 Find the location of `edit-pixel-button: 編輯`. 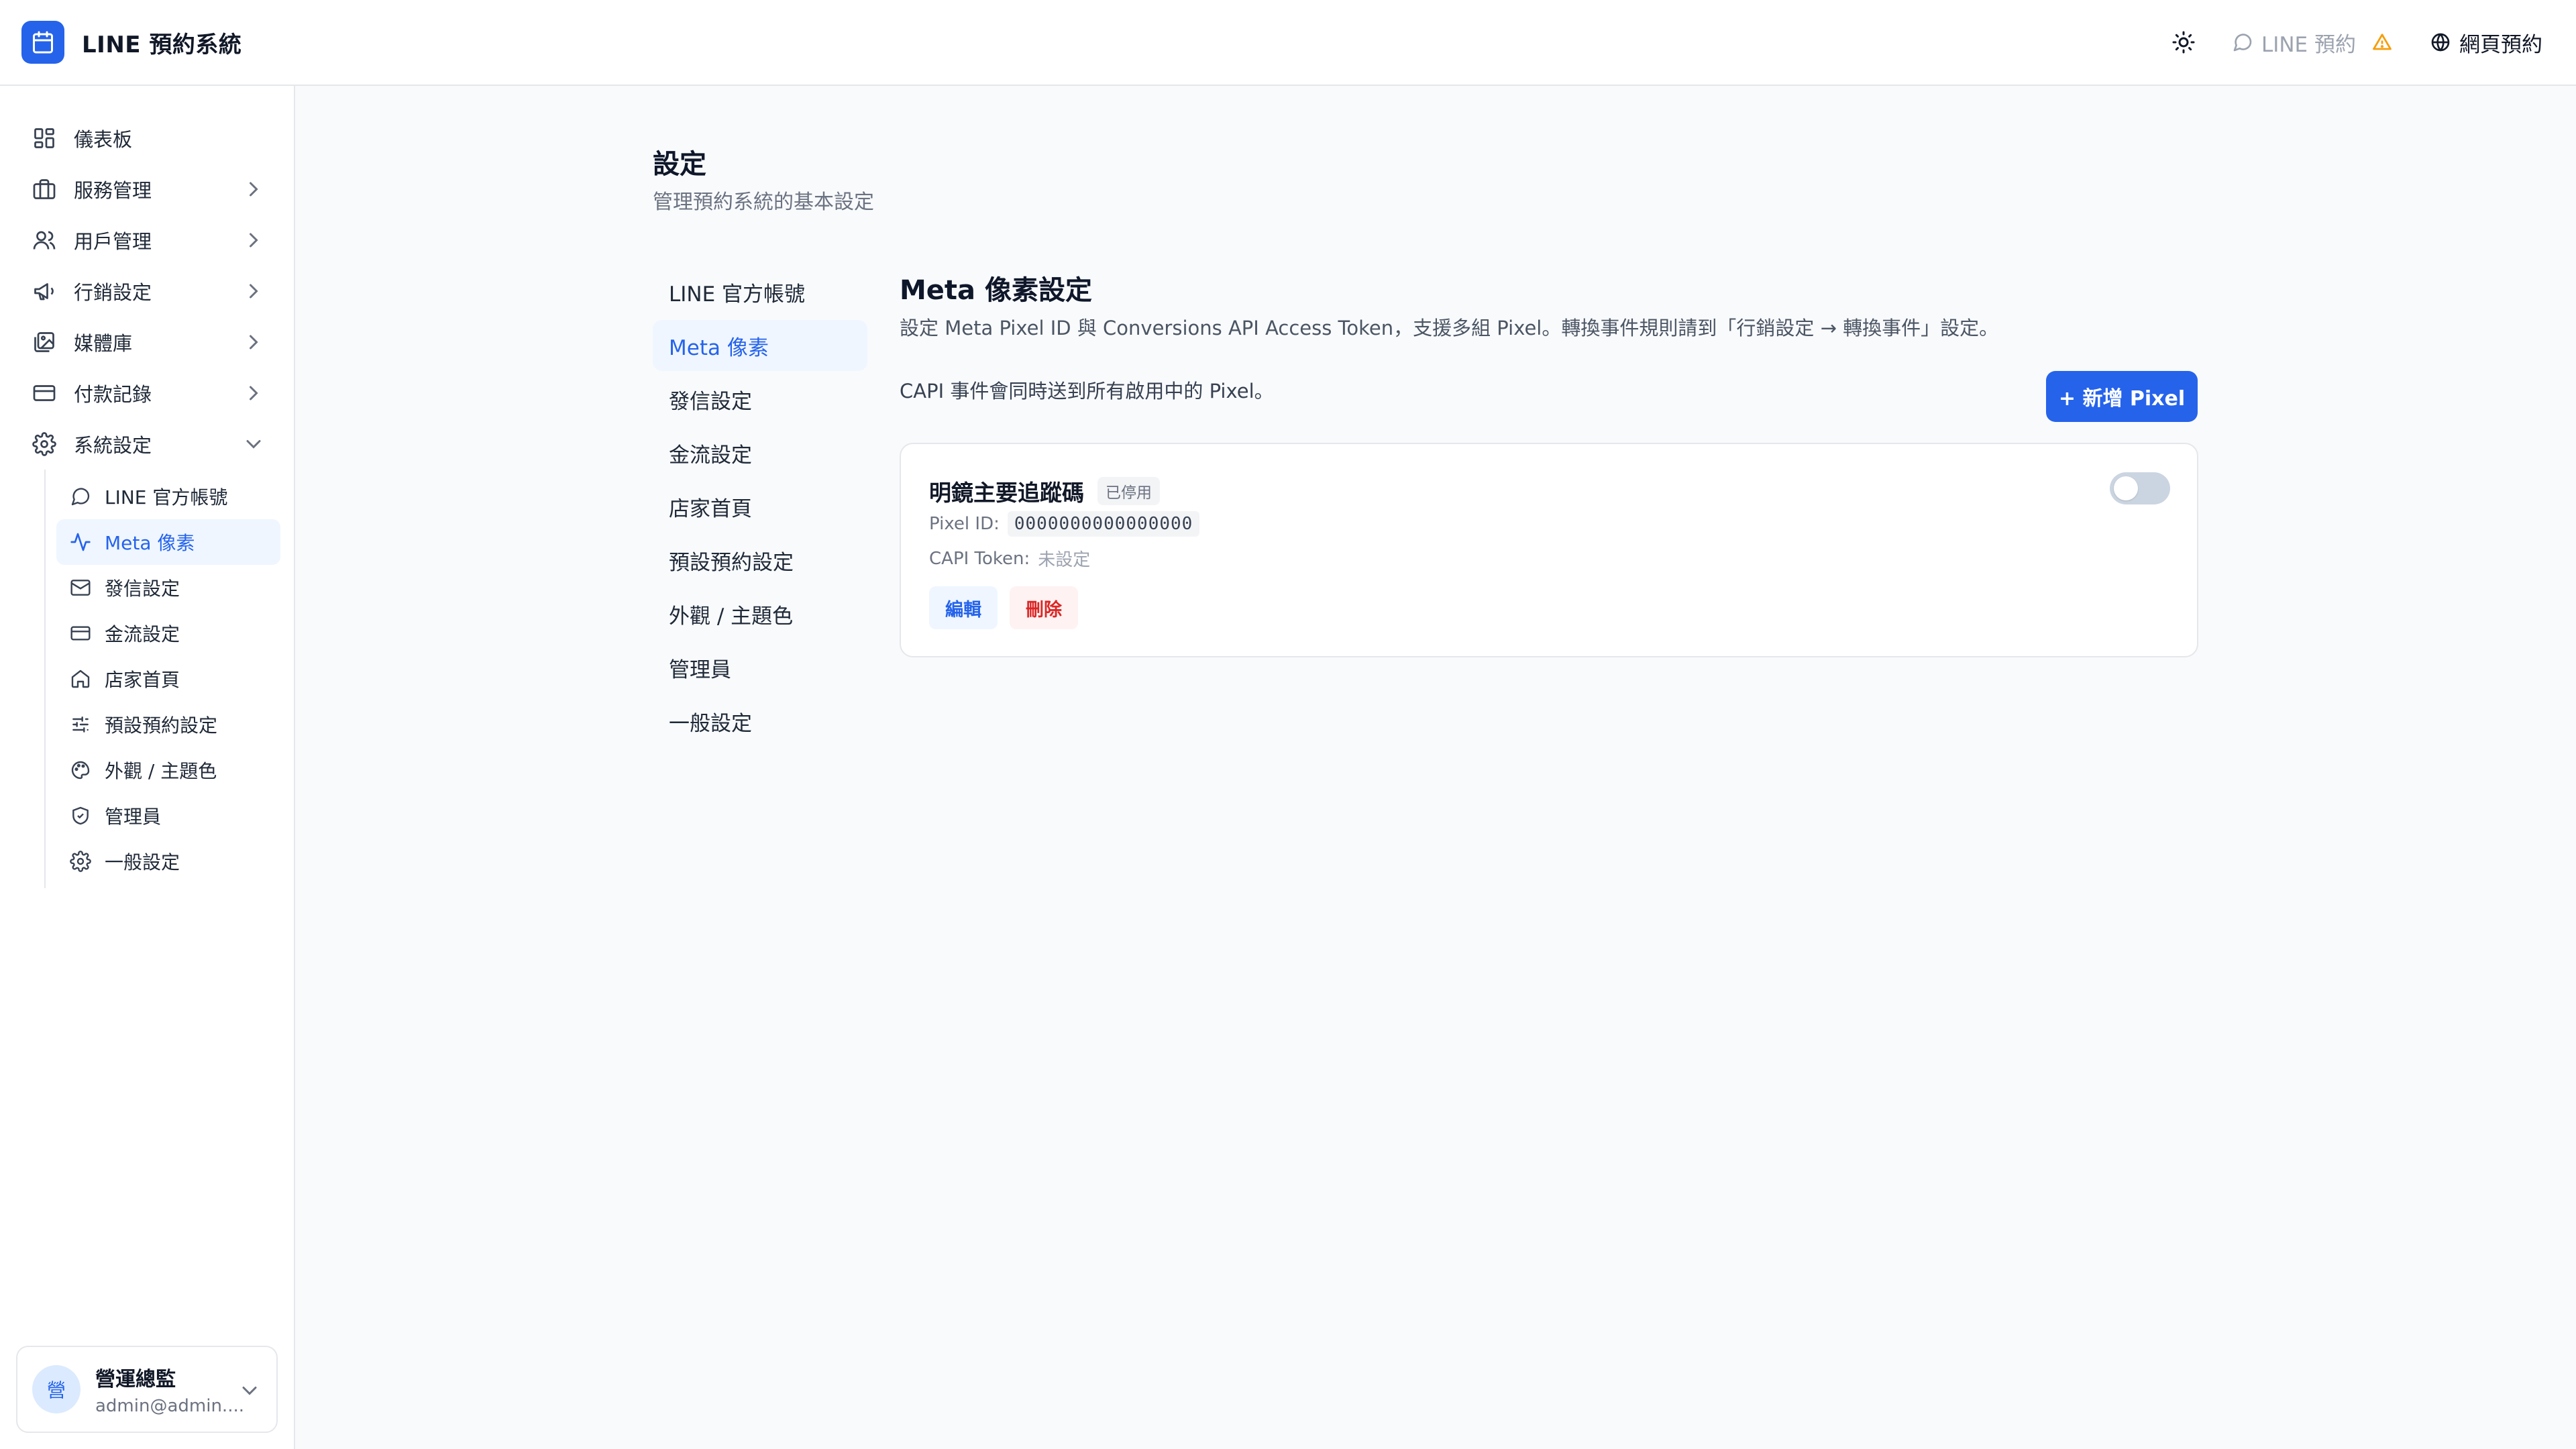

edit-pixel-button: 編輯 is located at coordinates (963, 607).